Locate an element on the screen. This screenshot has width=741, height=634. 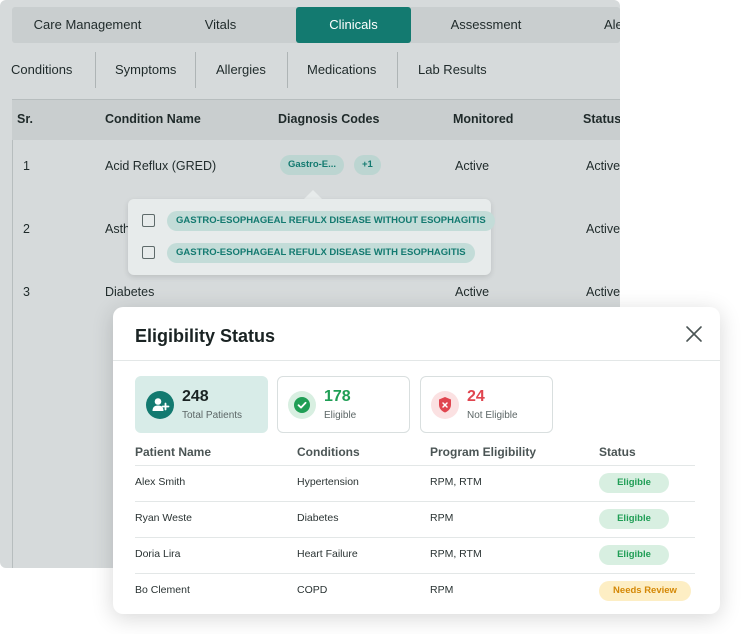
tab-vitals: Vitals is located at coordinates (220, 25).